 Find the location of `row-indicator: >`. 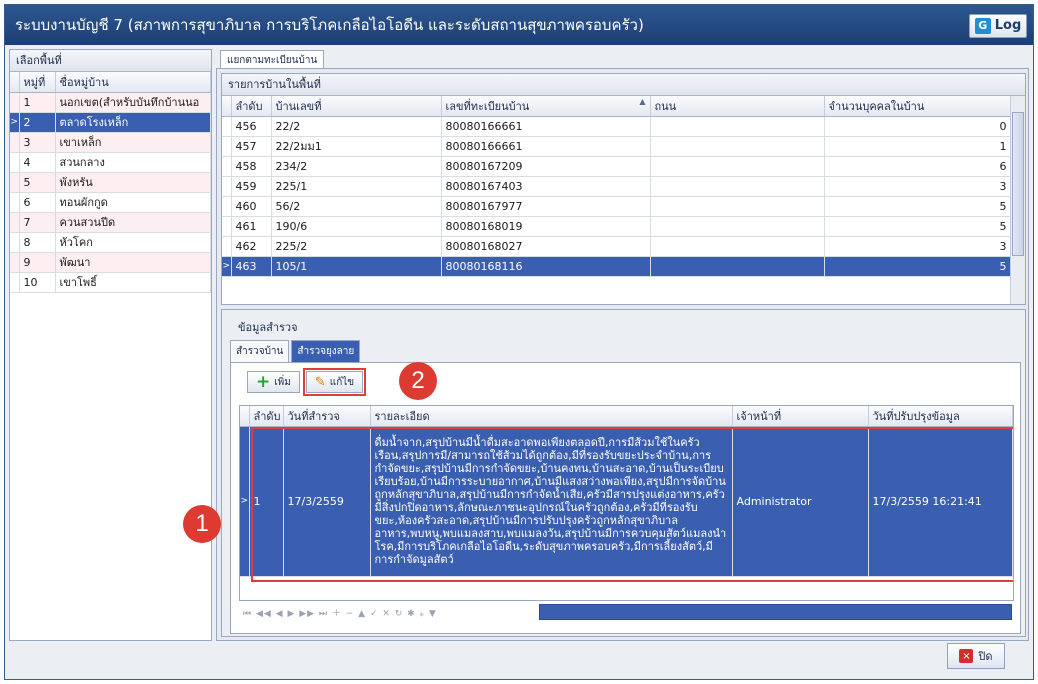

row-indicator: > is located at coordinates (15, 122).